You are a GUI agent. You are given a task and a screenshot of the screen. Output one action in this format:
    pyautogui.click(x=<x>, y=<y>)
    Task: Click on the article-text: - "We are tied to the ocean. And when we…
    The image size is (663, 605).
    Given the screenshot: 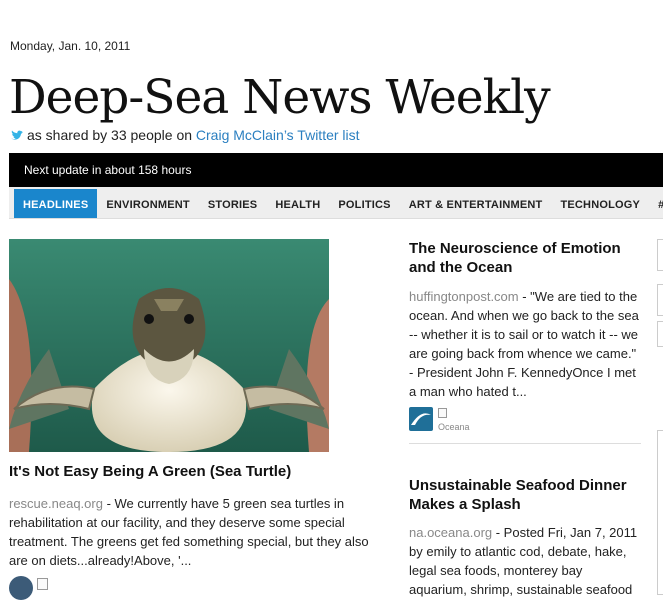 What is the action you would take?
    pyautogui.click(x=524, y=344)
    